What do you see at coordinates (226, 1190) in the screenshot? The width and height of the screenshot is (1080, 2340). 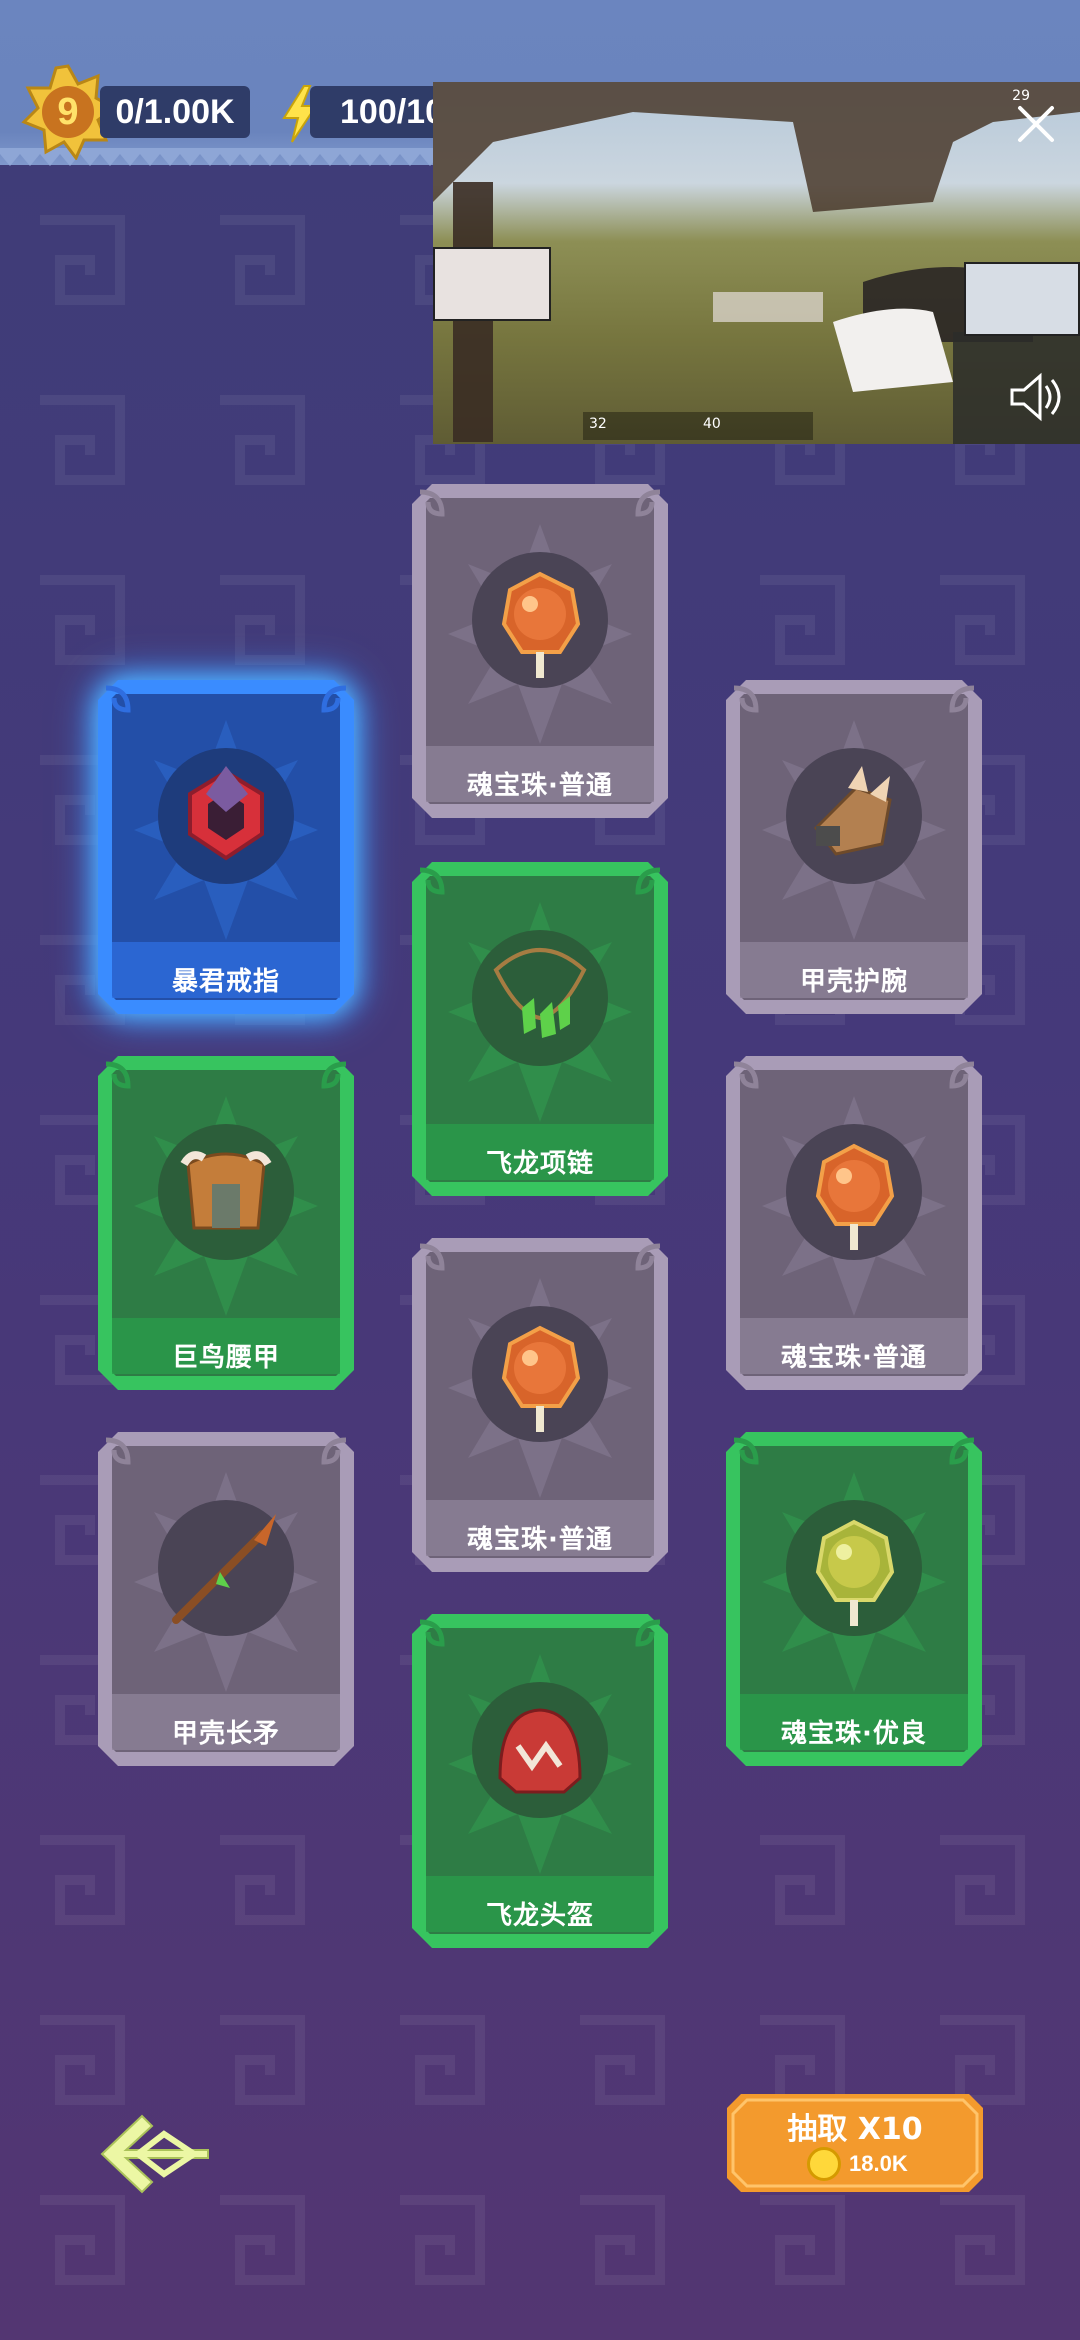 I see `armor-icon` at bounding box center [226, 1190].